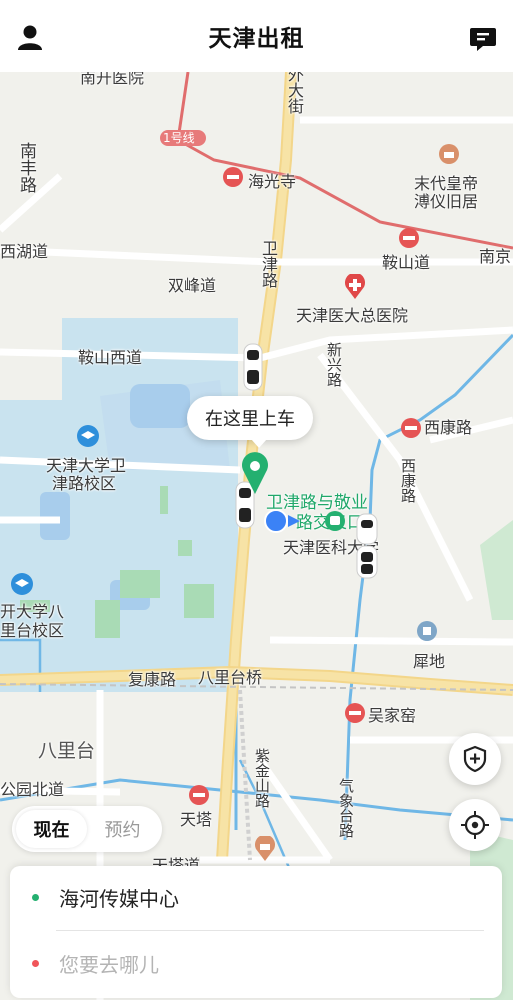 The image size is (513, 1000). I want to click on hospital-icon, so click(355, 286).